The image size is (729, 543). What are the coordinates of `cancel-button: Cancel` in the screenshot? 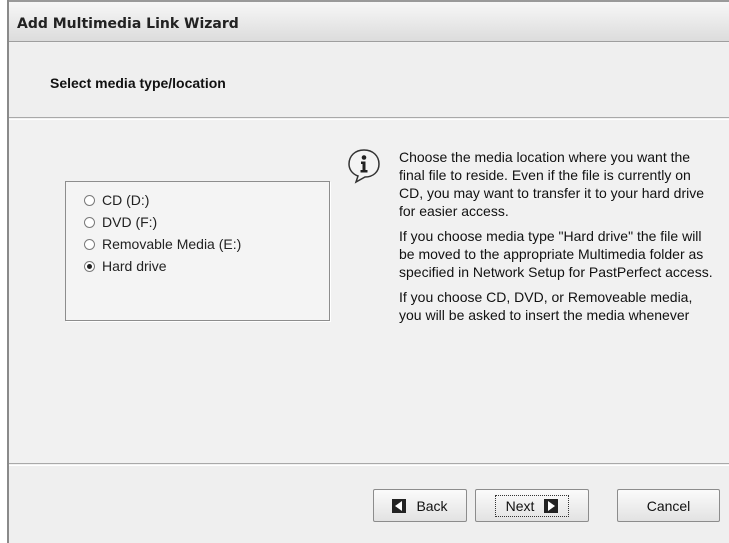 It's located at (668, 505).